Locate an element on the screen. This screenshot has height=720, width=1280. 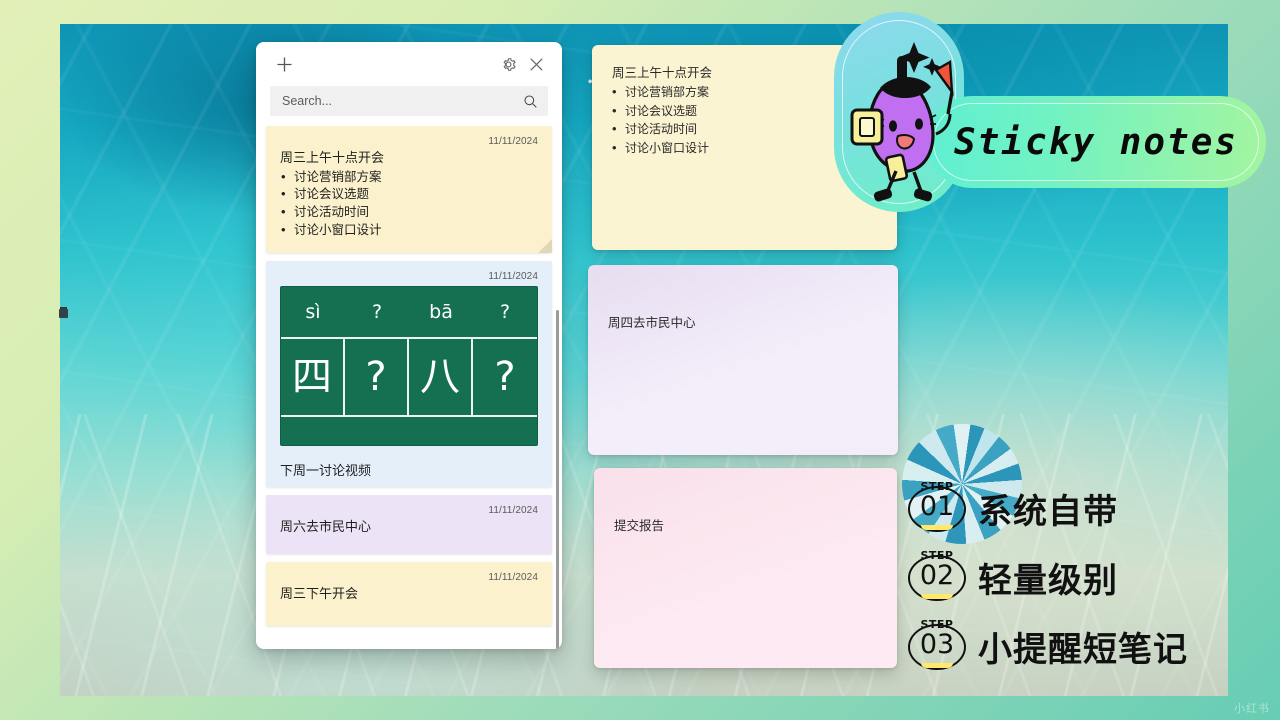
step-row: STEP 03 小提醒短笔记 is located at coordinates (1092, 646).